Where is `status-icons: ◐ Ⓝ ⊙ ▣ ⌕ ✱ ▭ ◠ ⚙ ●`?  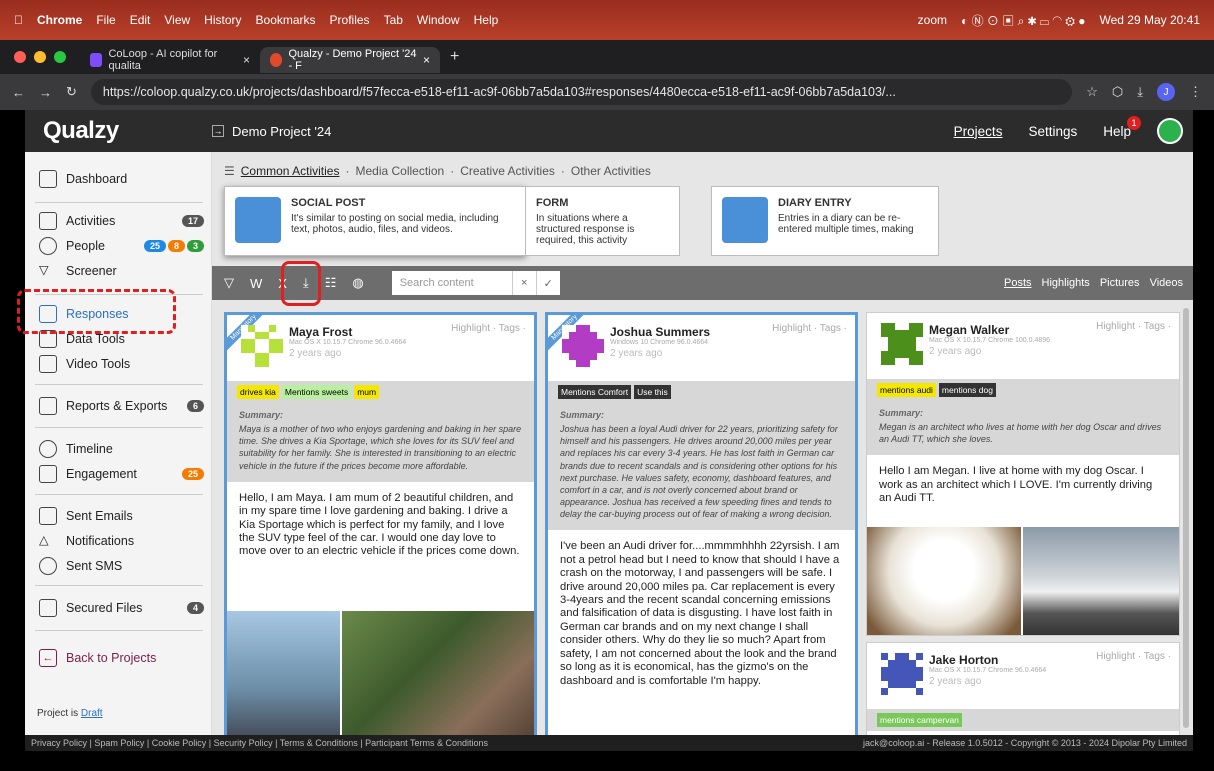
status-icons: ◐ Ⓝ ⊙ ▣ ⌕ ✱ ▭ ◠ ⚙ ● is located at coordinates (1023, 20).